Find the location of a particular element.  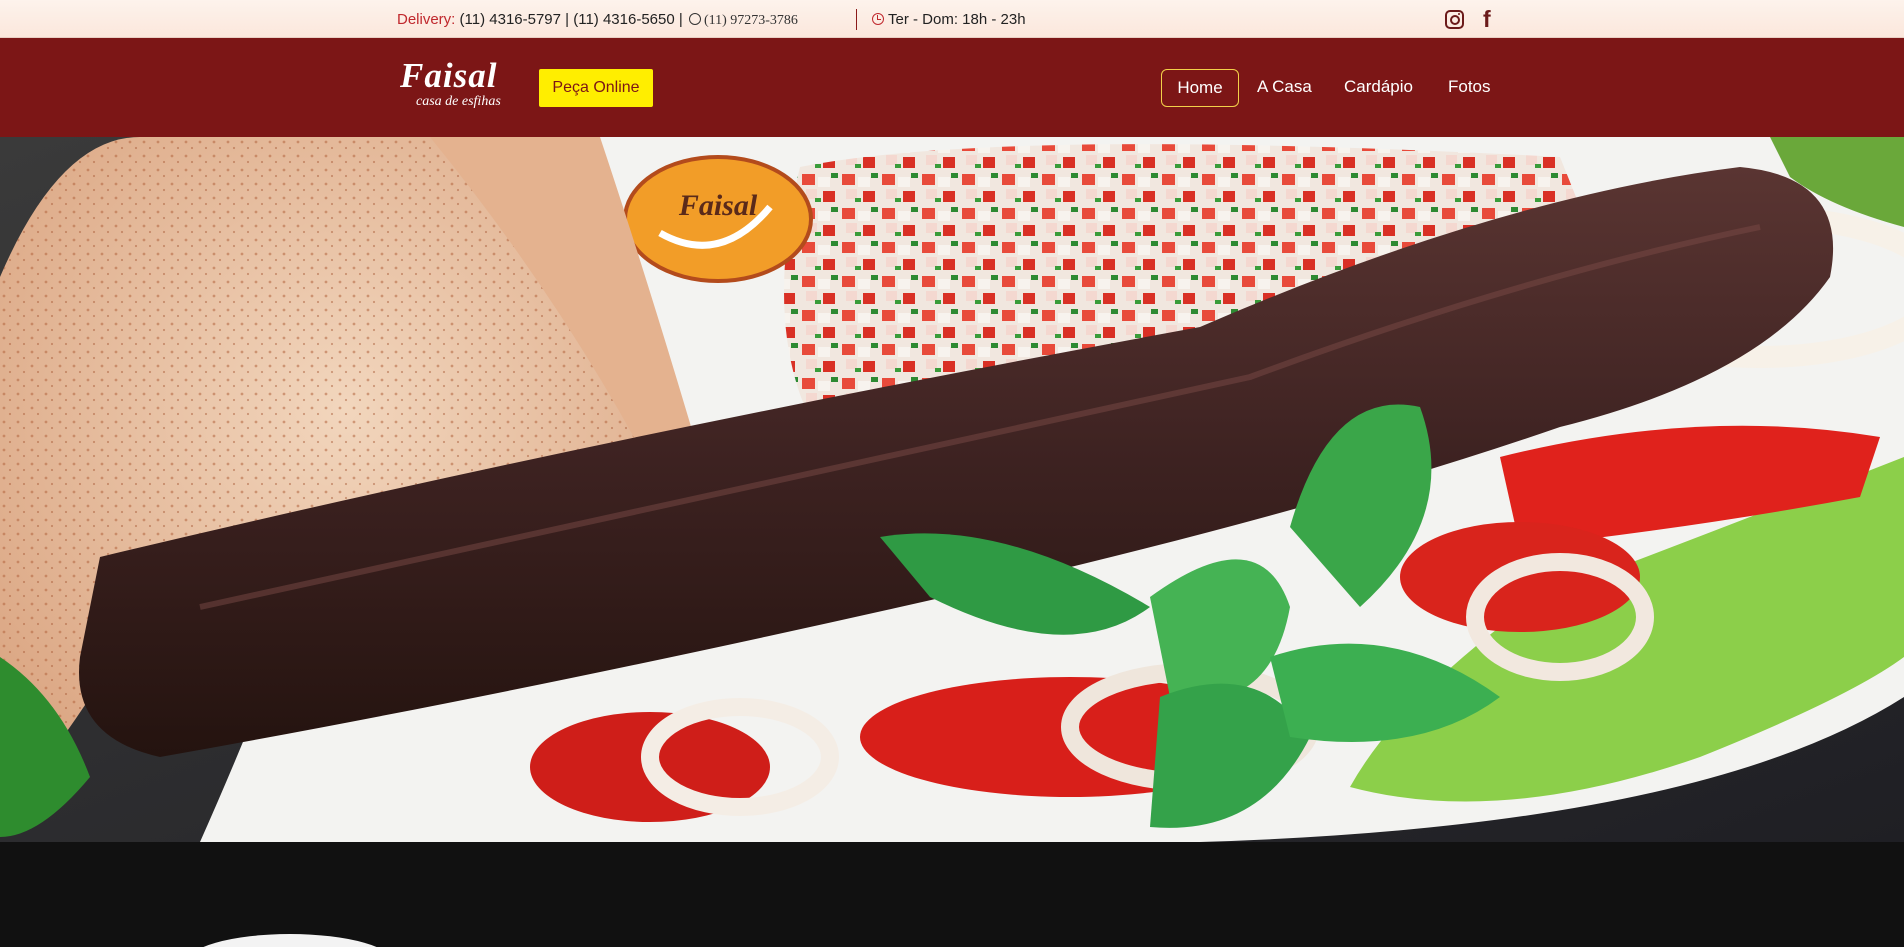

delivery-phones: (11) 4316-5797 | (11) 4316-5650 | is located at coordinates (571, 19).